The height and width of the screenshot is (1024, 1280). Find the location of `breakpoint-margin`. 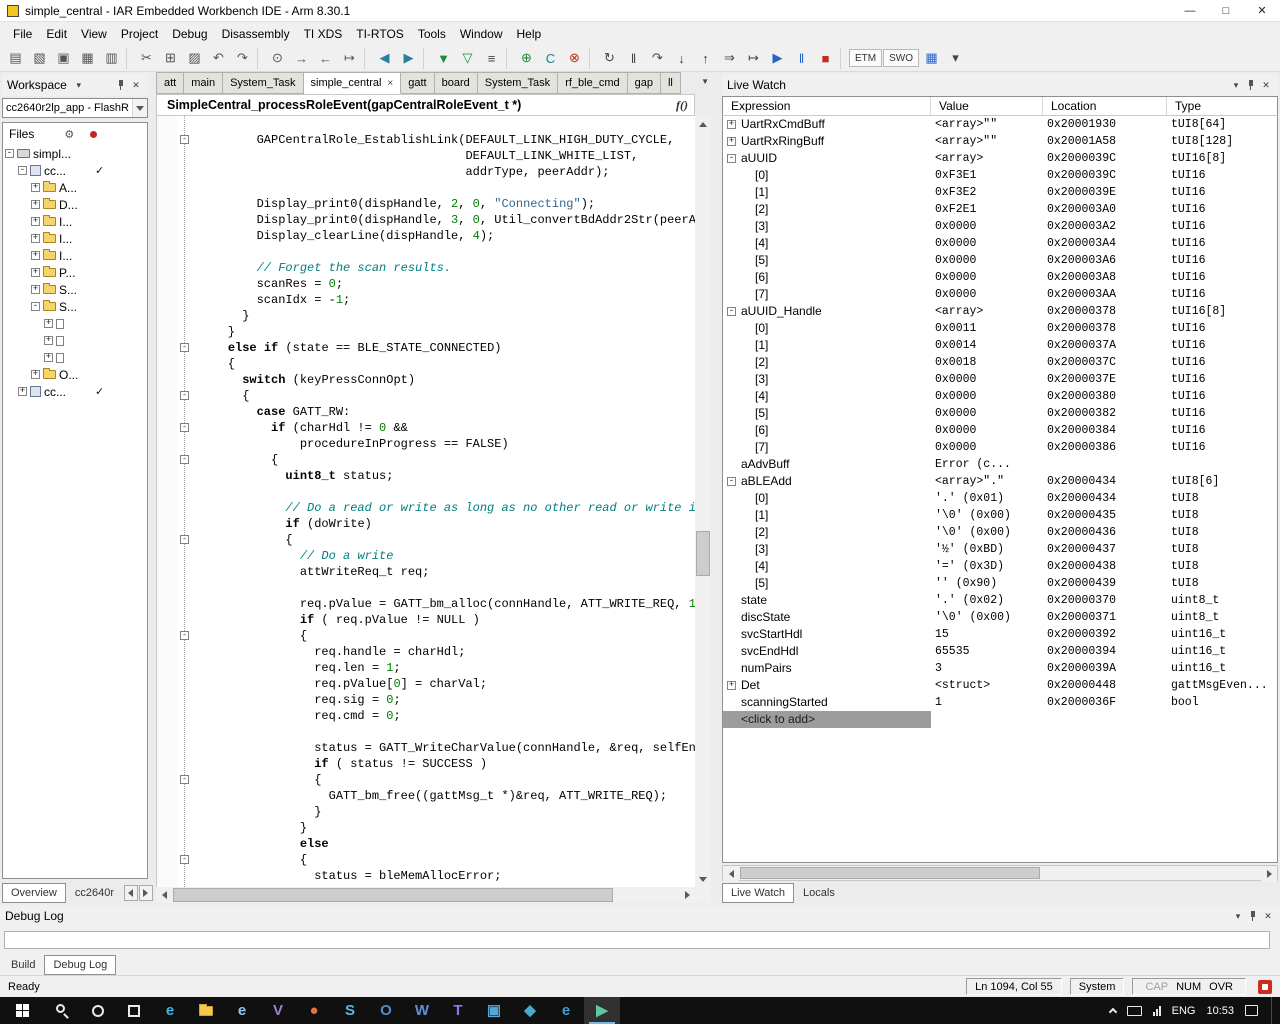

breakpoint-margin is located at coordinates (167, 501).